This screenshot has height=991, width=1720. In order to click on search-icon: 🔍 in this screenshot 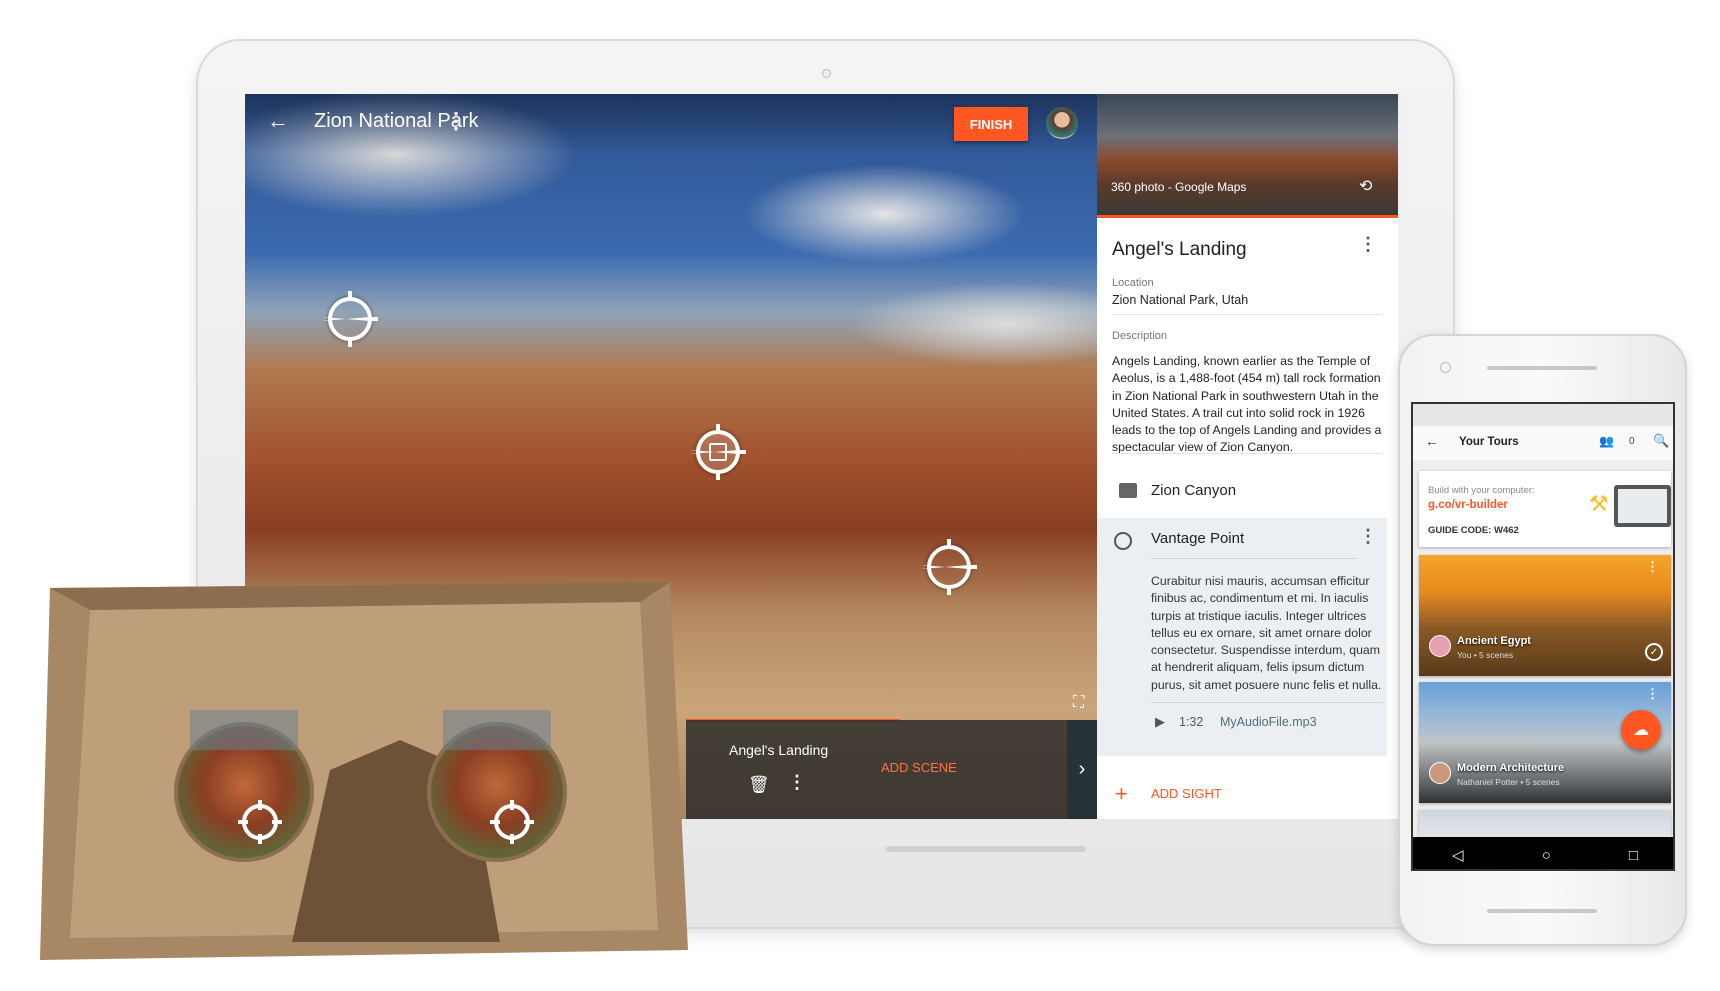, I will do `click(1661, 441)`.